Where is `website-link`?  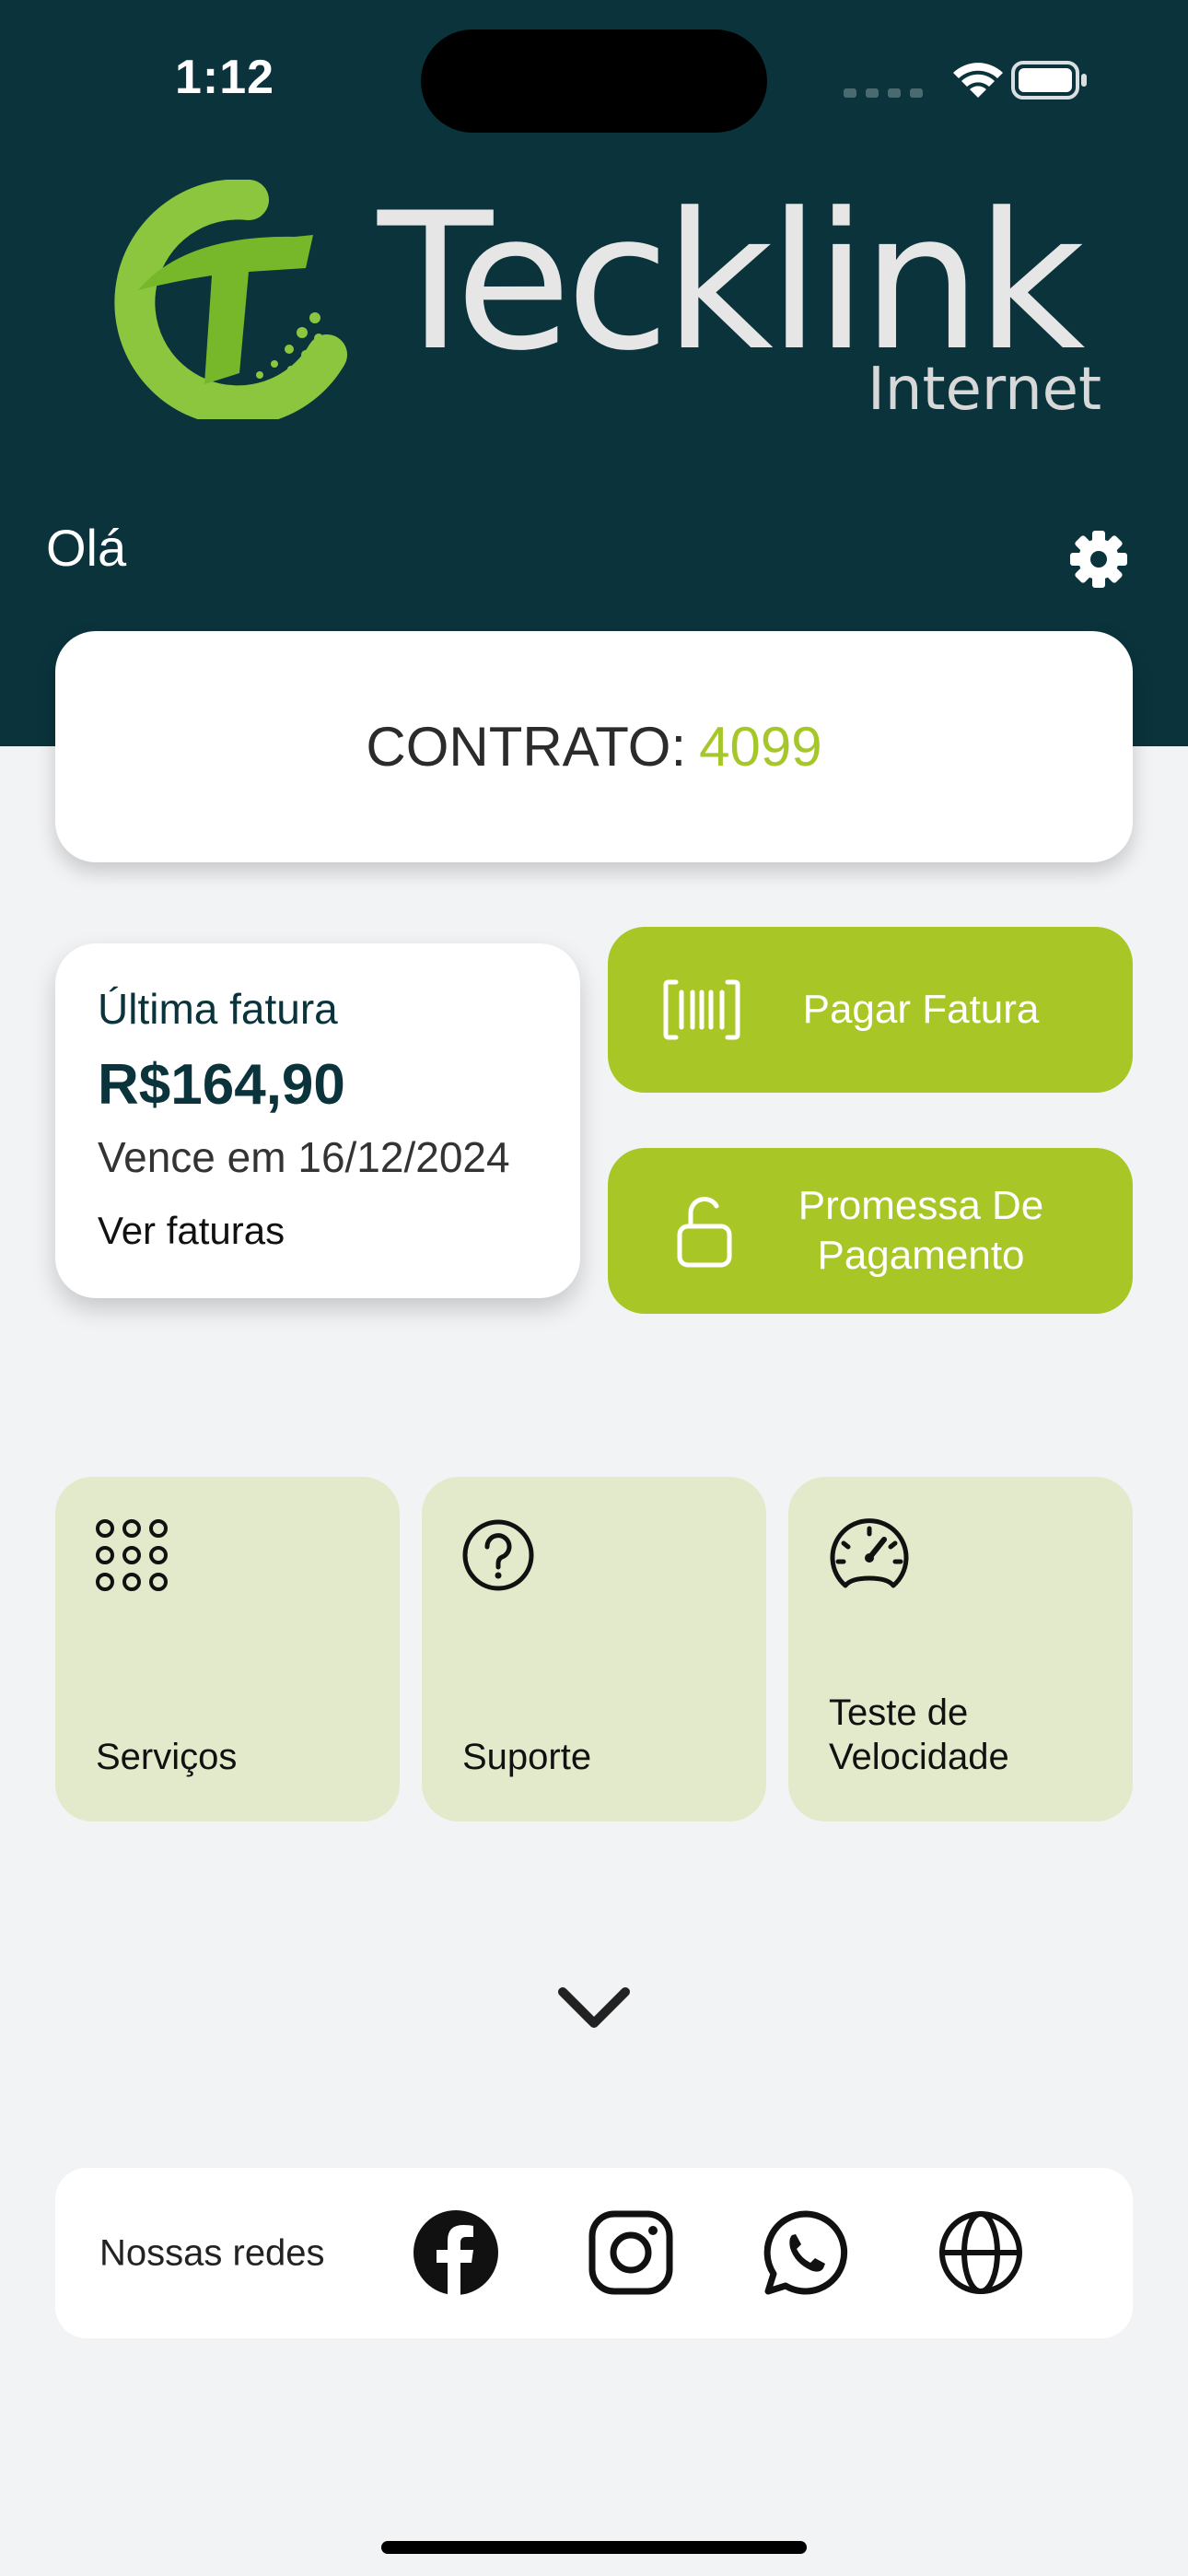 website-link is located at coordinates (981, 2252).